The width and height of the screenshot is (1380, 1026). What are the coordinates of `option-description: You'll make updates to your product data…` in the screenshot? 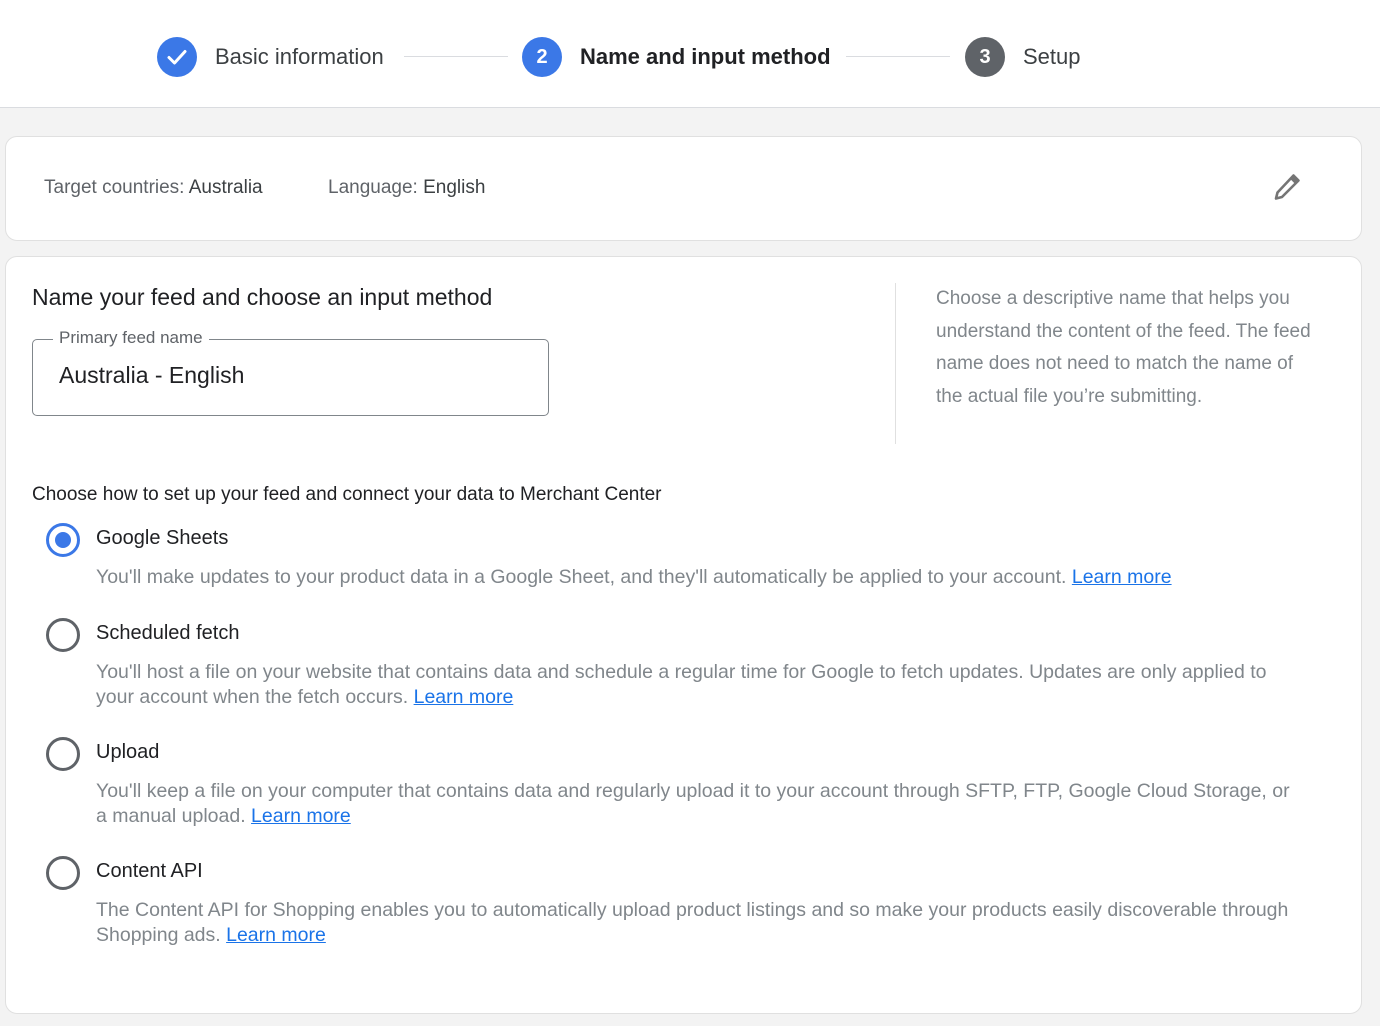 It's located at (634, 577).